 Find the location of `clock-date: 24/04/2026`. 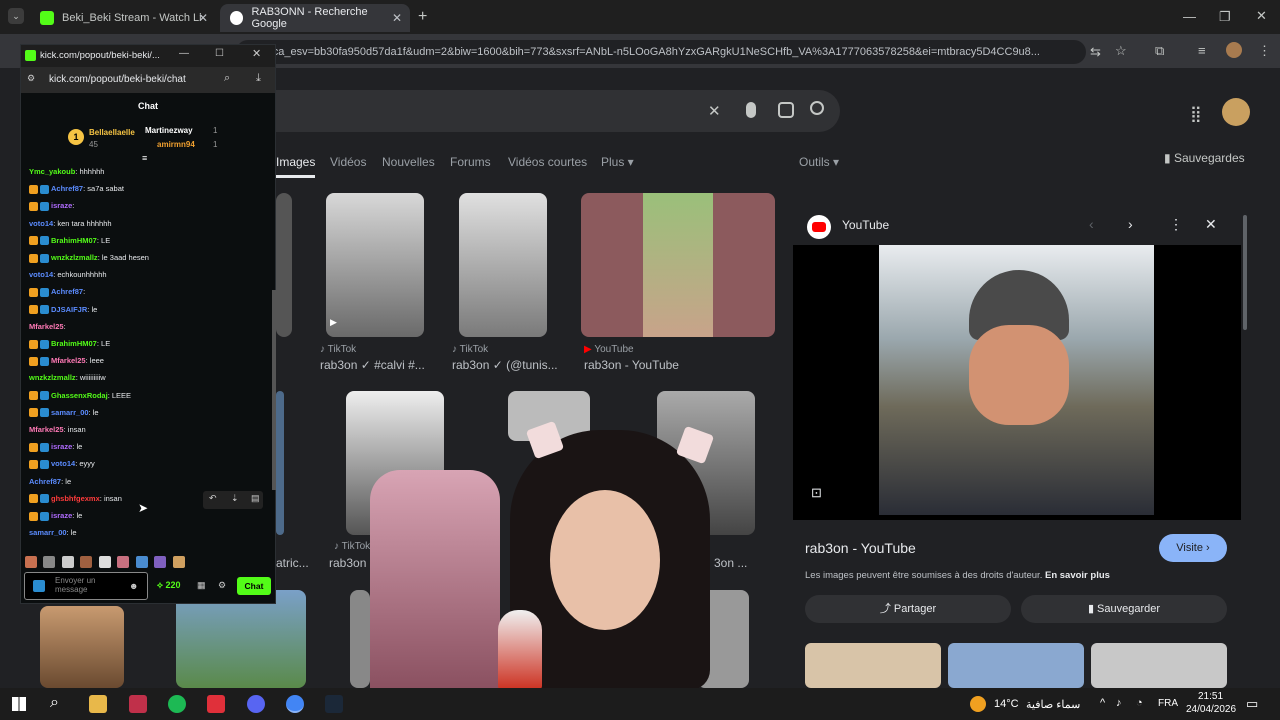

clock-date: 24/04/2026 is located at coordinates (1211, 709).